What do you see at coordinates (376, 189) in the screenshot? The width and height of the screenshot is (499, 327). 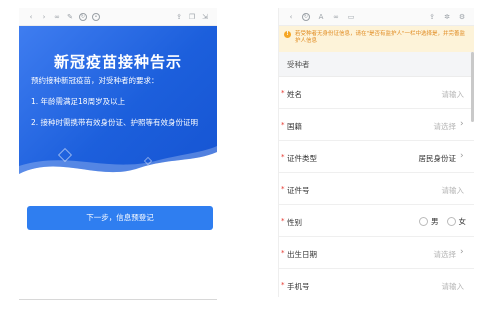 I see `id-number-field: * 证件号 请输入` at bounding box center [376, 189].